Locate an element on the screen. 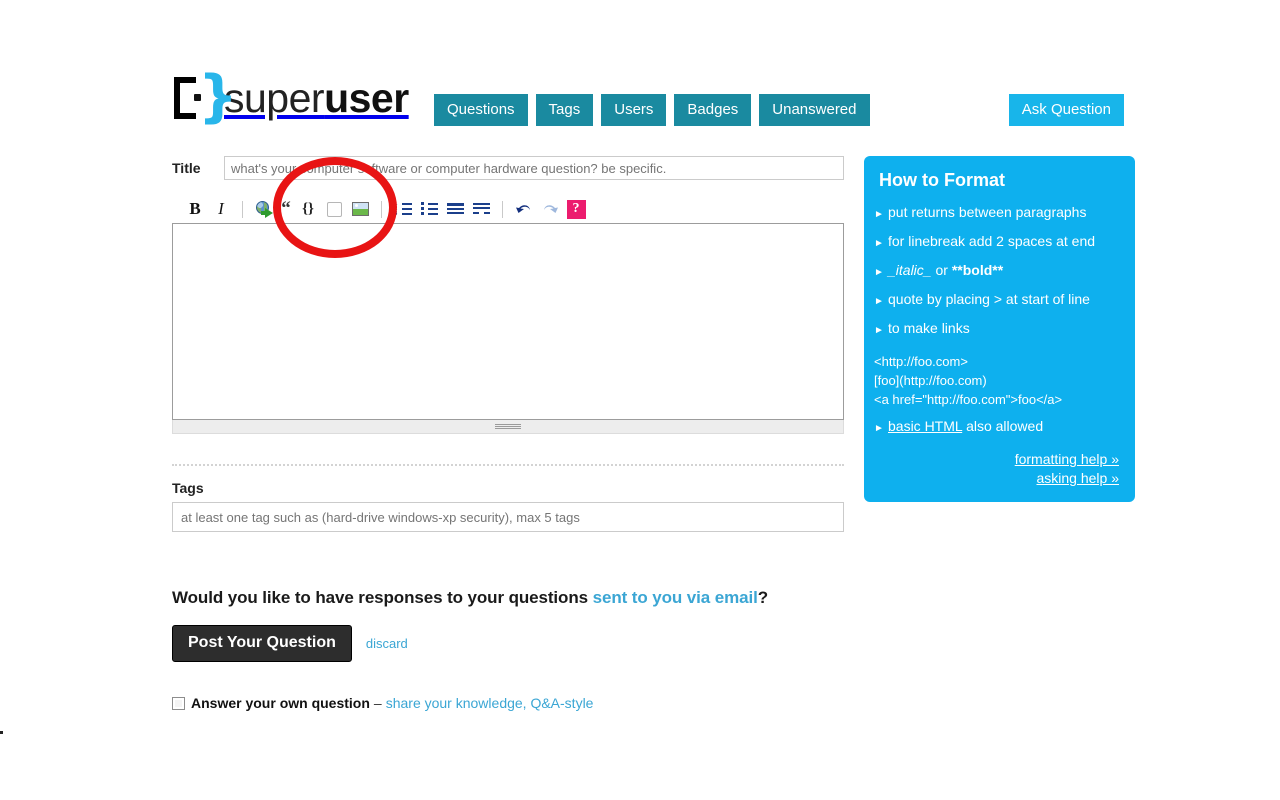 The height and width of the screenshot is (800, 1280). edge-mark is located at coordinates (1, 732).